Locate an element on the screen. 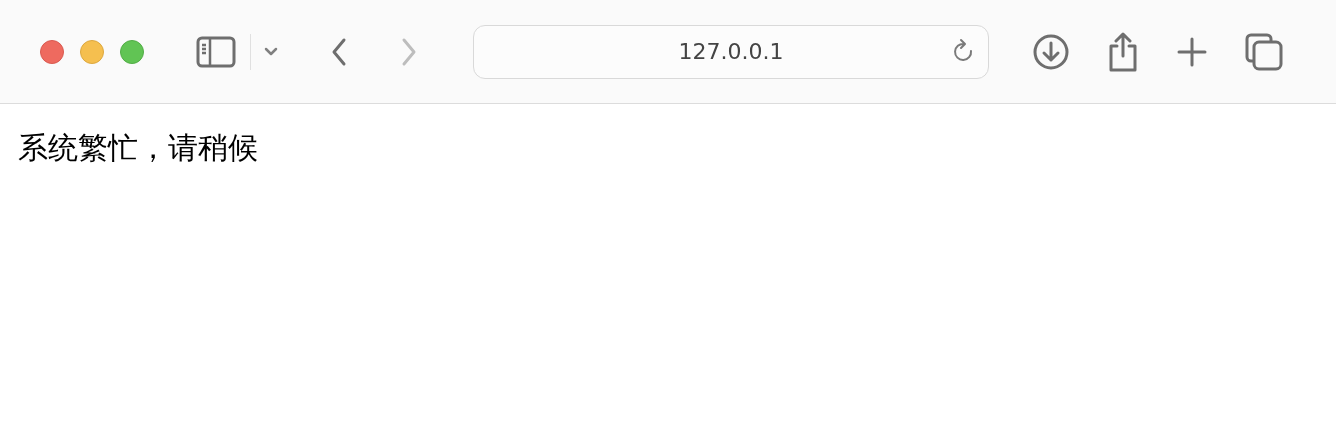 This screenshot has height=448, width=1336. close-button is located at coordinates (52, 51).